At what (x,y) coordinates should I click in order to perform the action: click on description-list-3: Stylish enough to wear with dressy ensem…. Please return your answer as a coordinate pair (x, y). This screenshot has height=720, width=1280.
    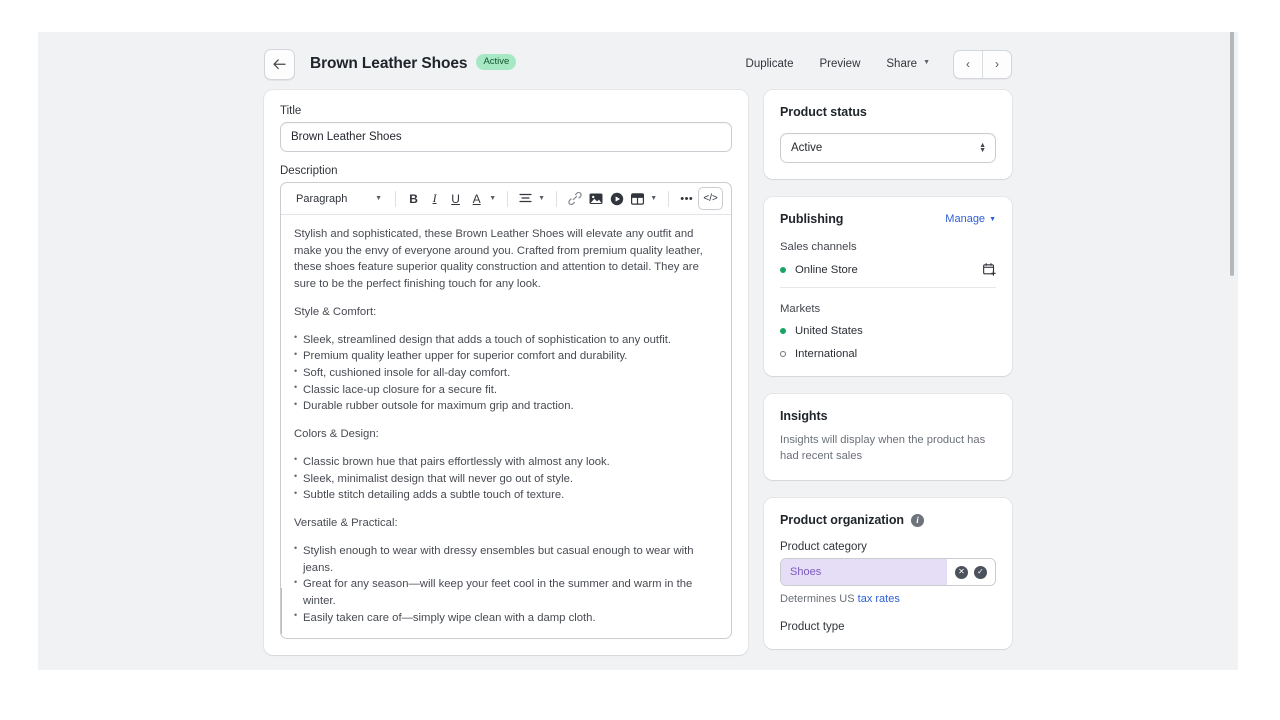
    Looking at the image, I should click on (506, 584).